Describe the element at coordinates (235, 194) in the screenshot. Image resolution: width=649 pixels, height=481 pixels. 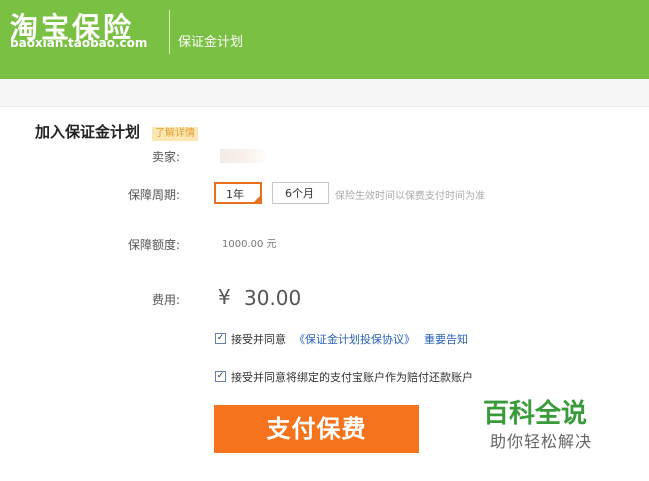
I see `period-option-label: 1年` at that location.